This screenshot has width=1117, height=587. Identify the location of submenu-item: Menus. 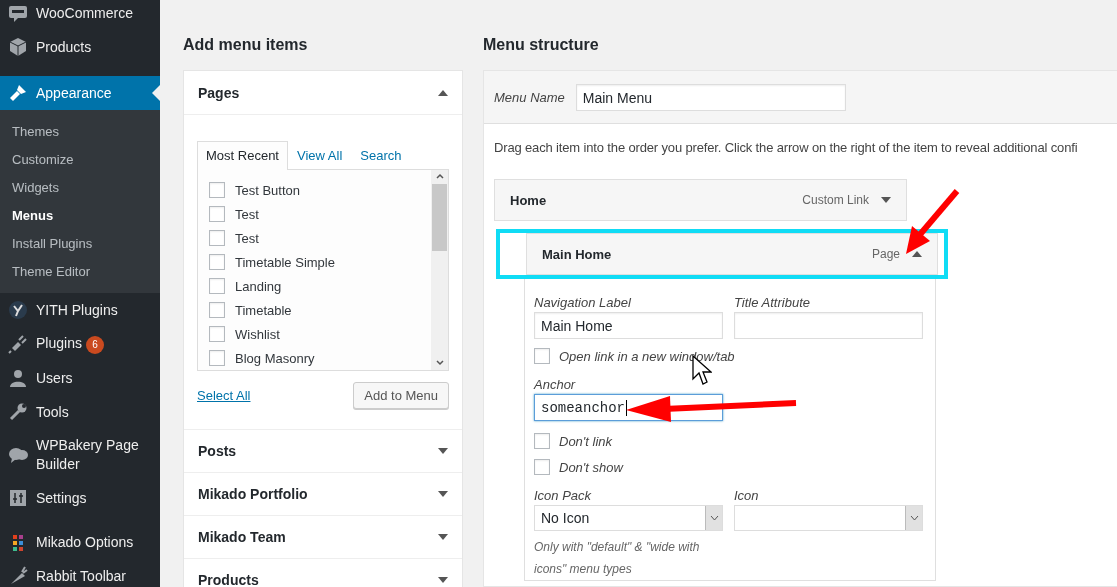
(80, 215).